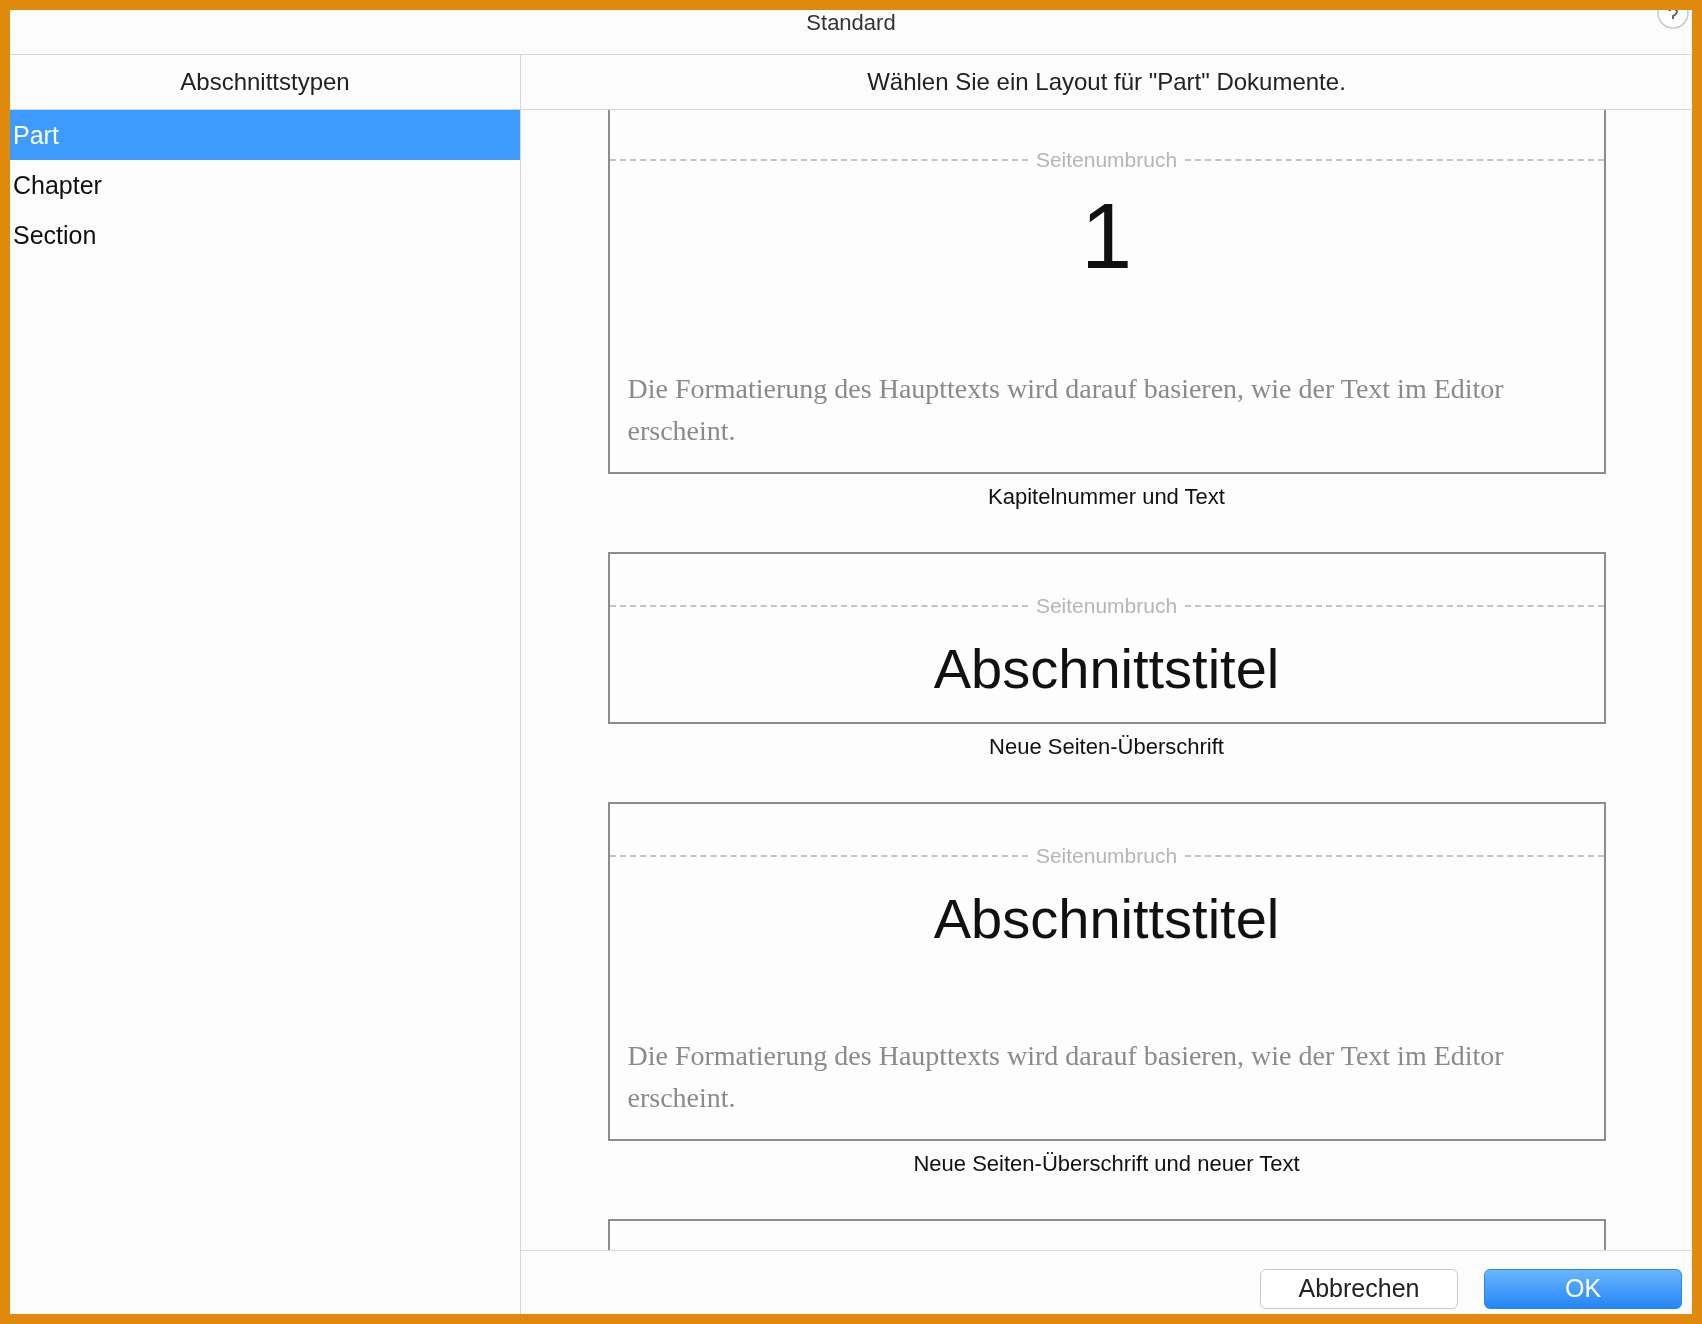 The width and height of the screenshot is (1702, 1324). Describe the element at coordinates (1359, 1288) in the screenshot. I see `cancel-button: Abbrechen` at that location.